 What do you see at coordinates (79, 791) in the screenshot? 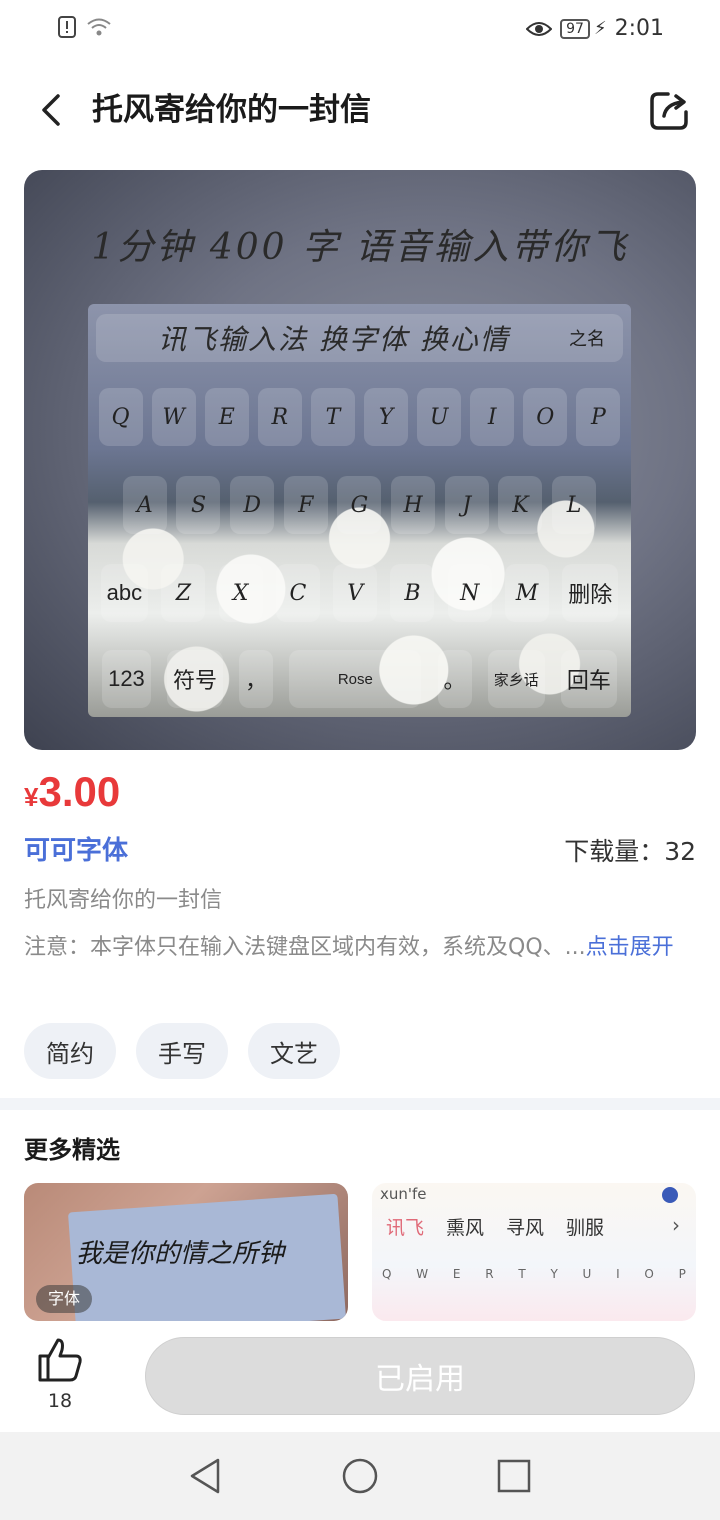
I see `price-value: 3.00` at bounding box center [79, 791].